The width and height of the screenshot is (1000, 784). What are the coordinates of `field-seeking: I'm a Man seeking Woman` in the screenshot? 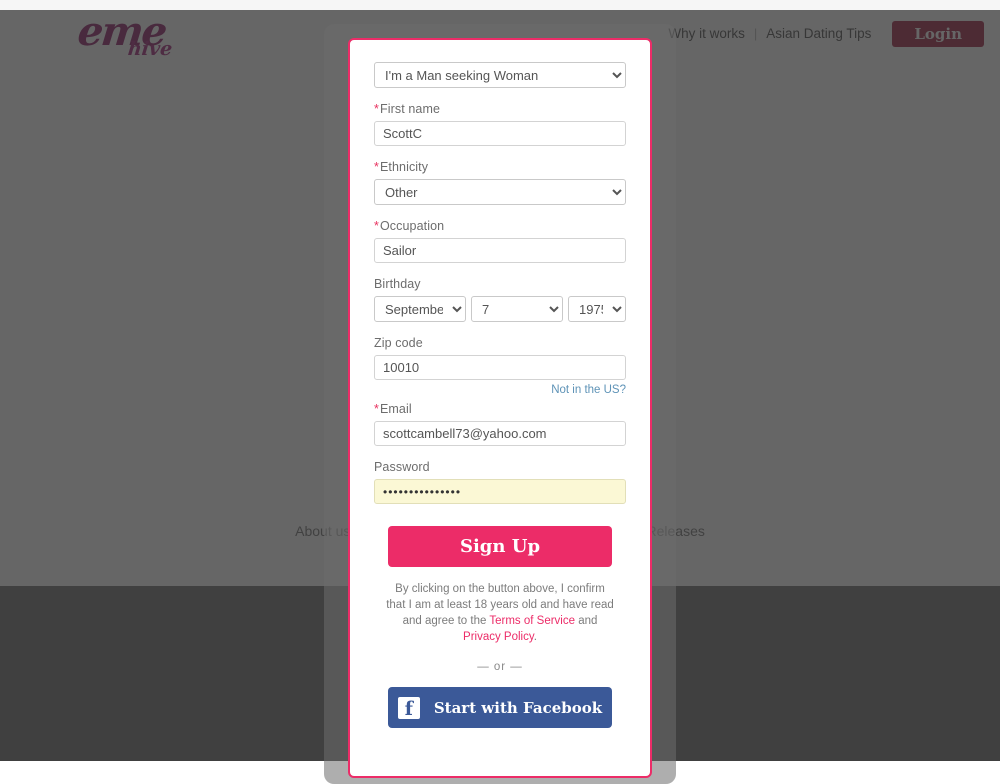 It's located at (500, 75).